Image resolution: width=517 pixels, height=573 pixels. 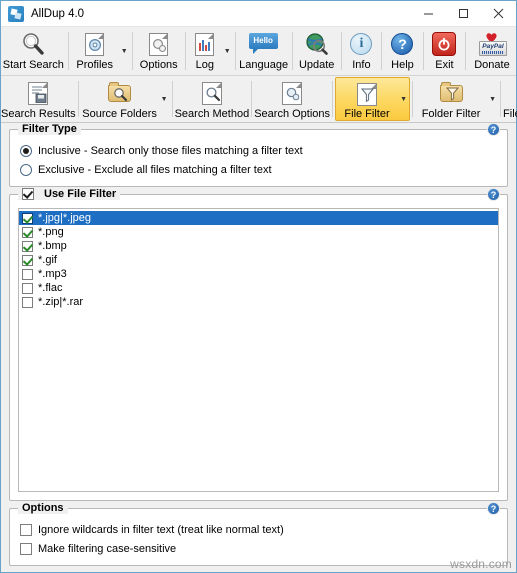 I want to click on toolbar-group-log: Log ▼, so click(x=210, y=51).